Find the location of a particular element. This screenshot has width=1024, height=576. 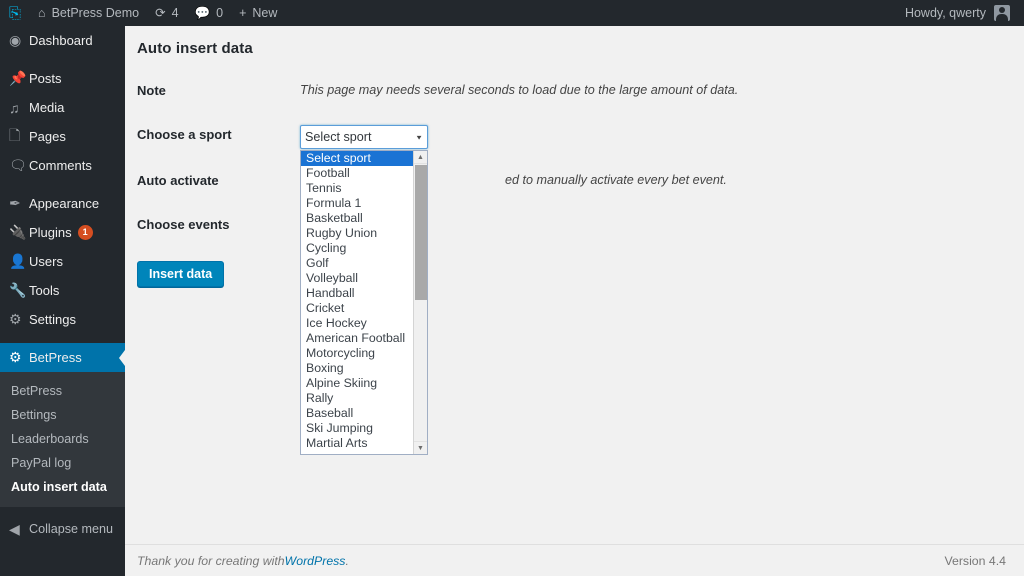

label-choose-events: Choose events is located at coordinates (183, 224).